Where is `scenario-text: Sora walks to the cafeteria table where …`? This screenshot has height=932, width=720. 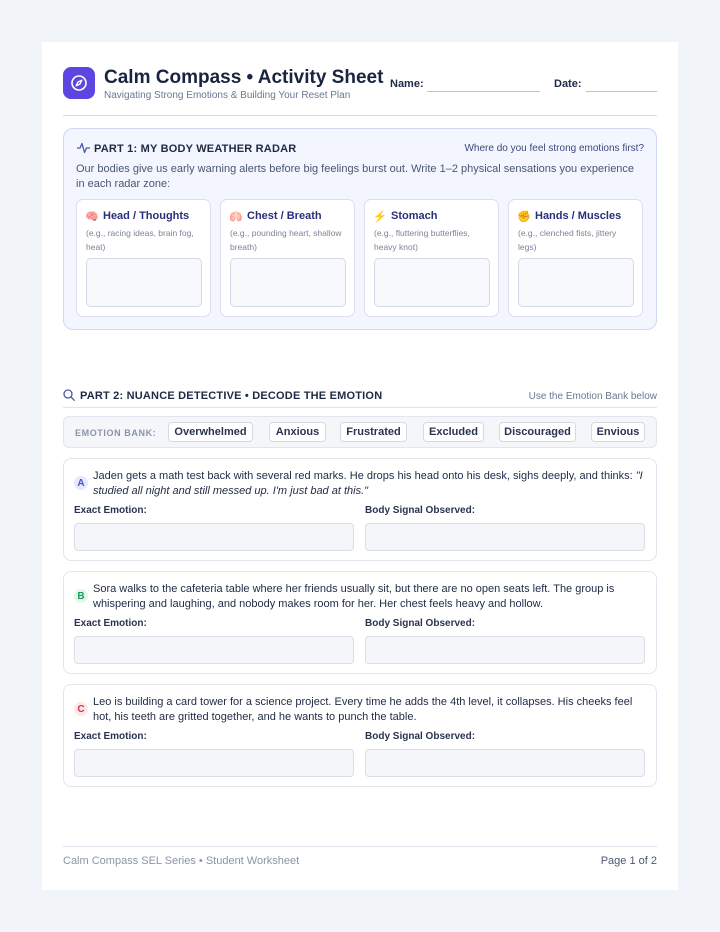 scenario-text: Sora walks to the cafeteria table where … is located at coordinates (354, 596).